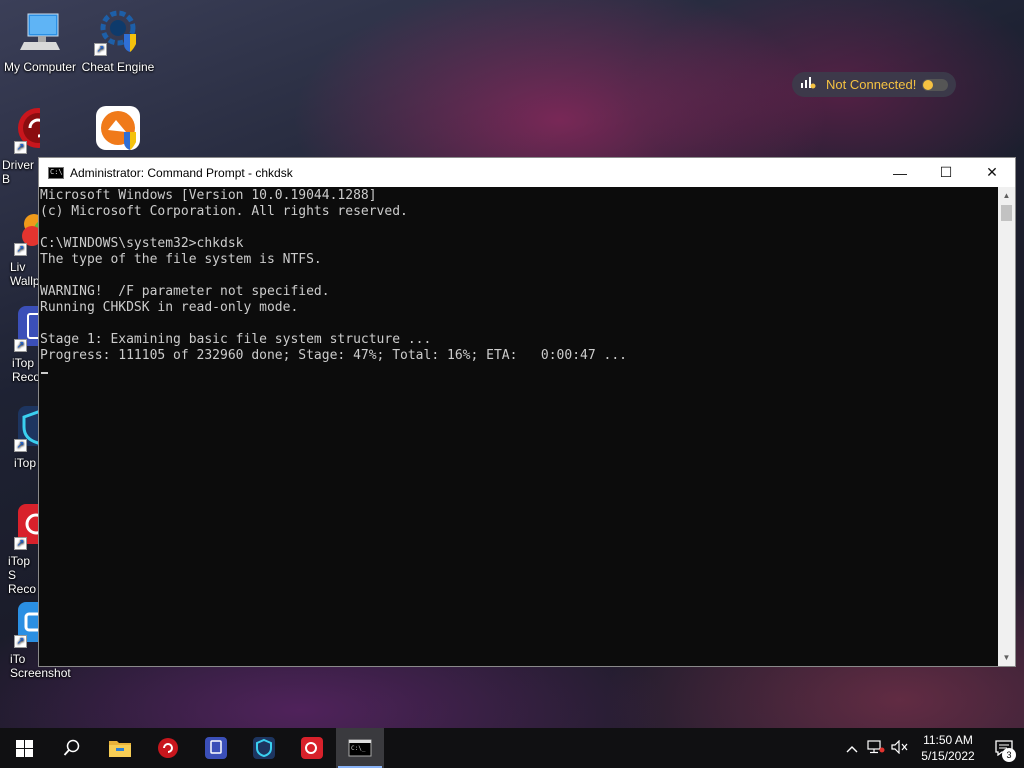 The image size is (1024, 768). I want to click on system-tray: 11:50 AM 5/15/2022 3, so click(932, 748).